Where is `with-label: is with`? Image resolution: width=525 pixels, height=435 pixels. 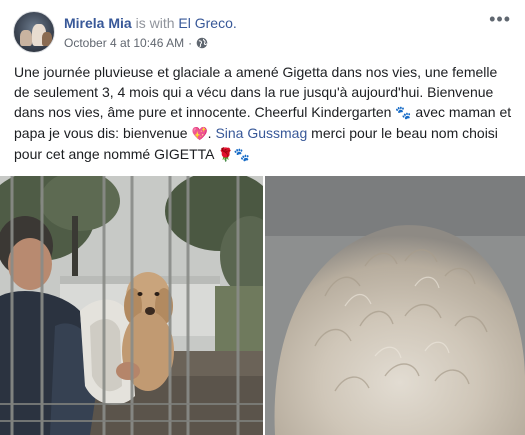
with-label: is with is located at coordinates (155, 23).